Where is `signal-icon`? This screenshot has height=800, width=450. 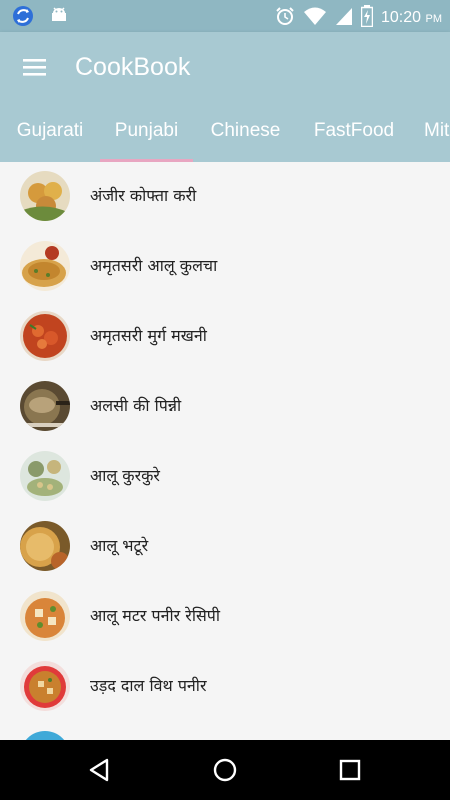
signal-icon is located at coordinates (344, 18).